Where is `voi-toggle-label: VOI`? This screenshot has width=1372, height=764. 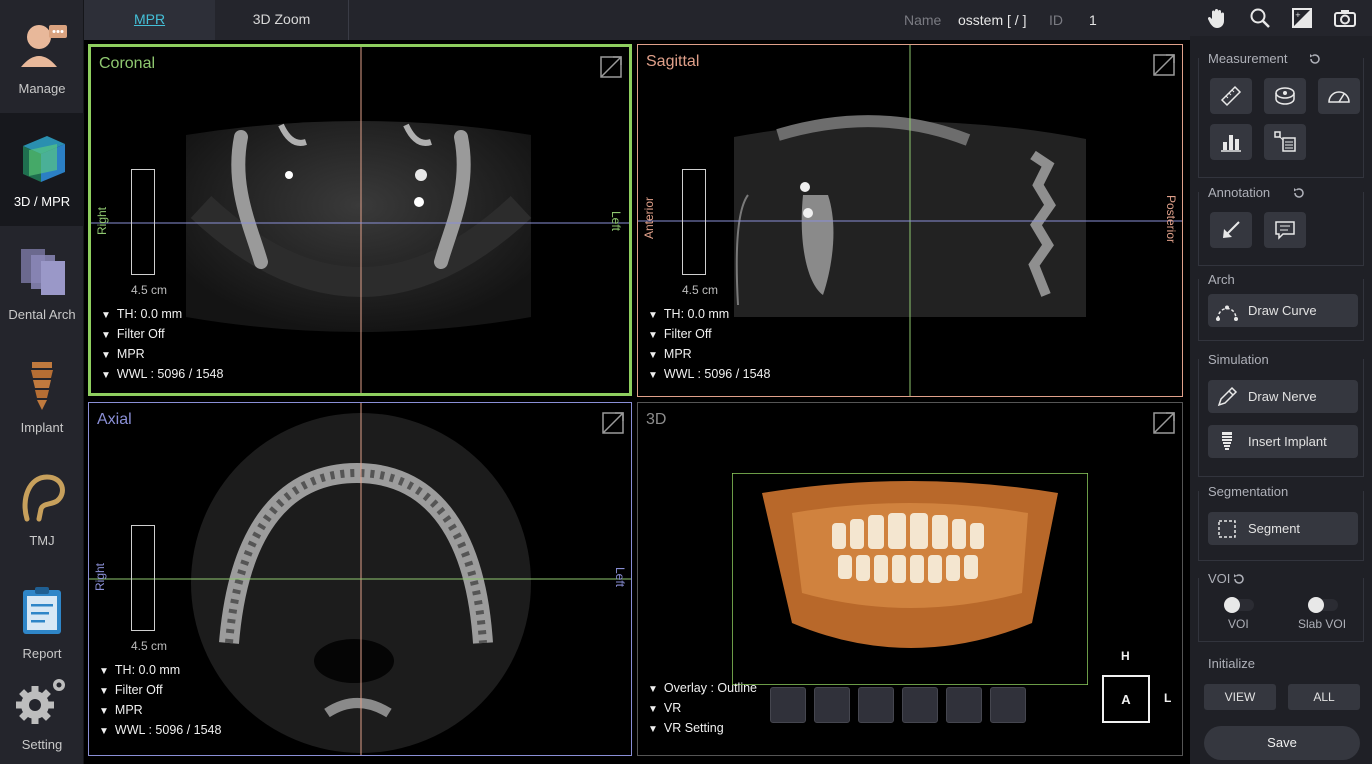 voi-toggle-label: VOI is located at coordinates (1238, 624).